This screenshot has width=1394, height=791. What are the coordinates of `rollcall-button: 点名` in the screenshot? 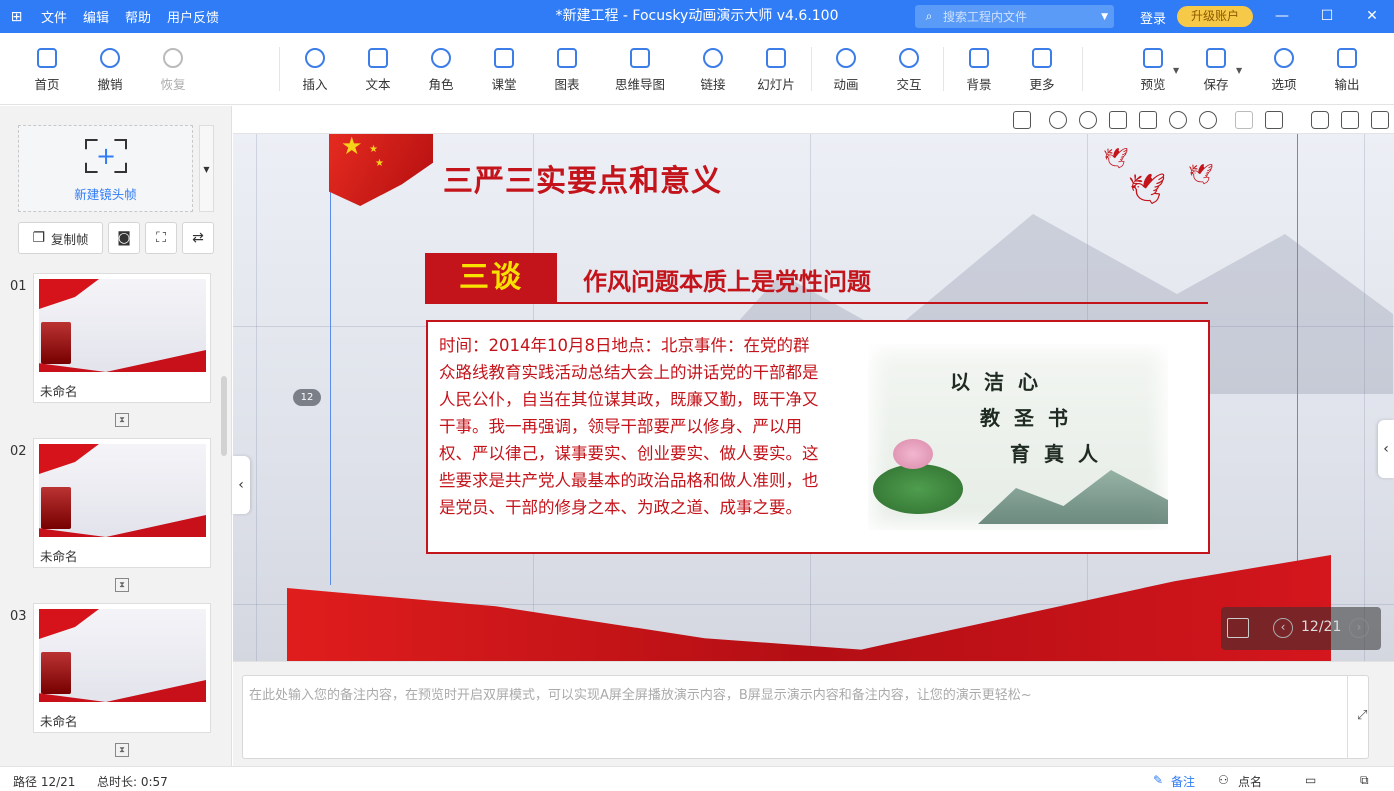 It's located at (1250, 781).